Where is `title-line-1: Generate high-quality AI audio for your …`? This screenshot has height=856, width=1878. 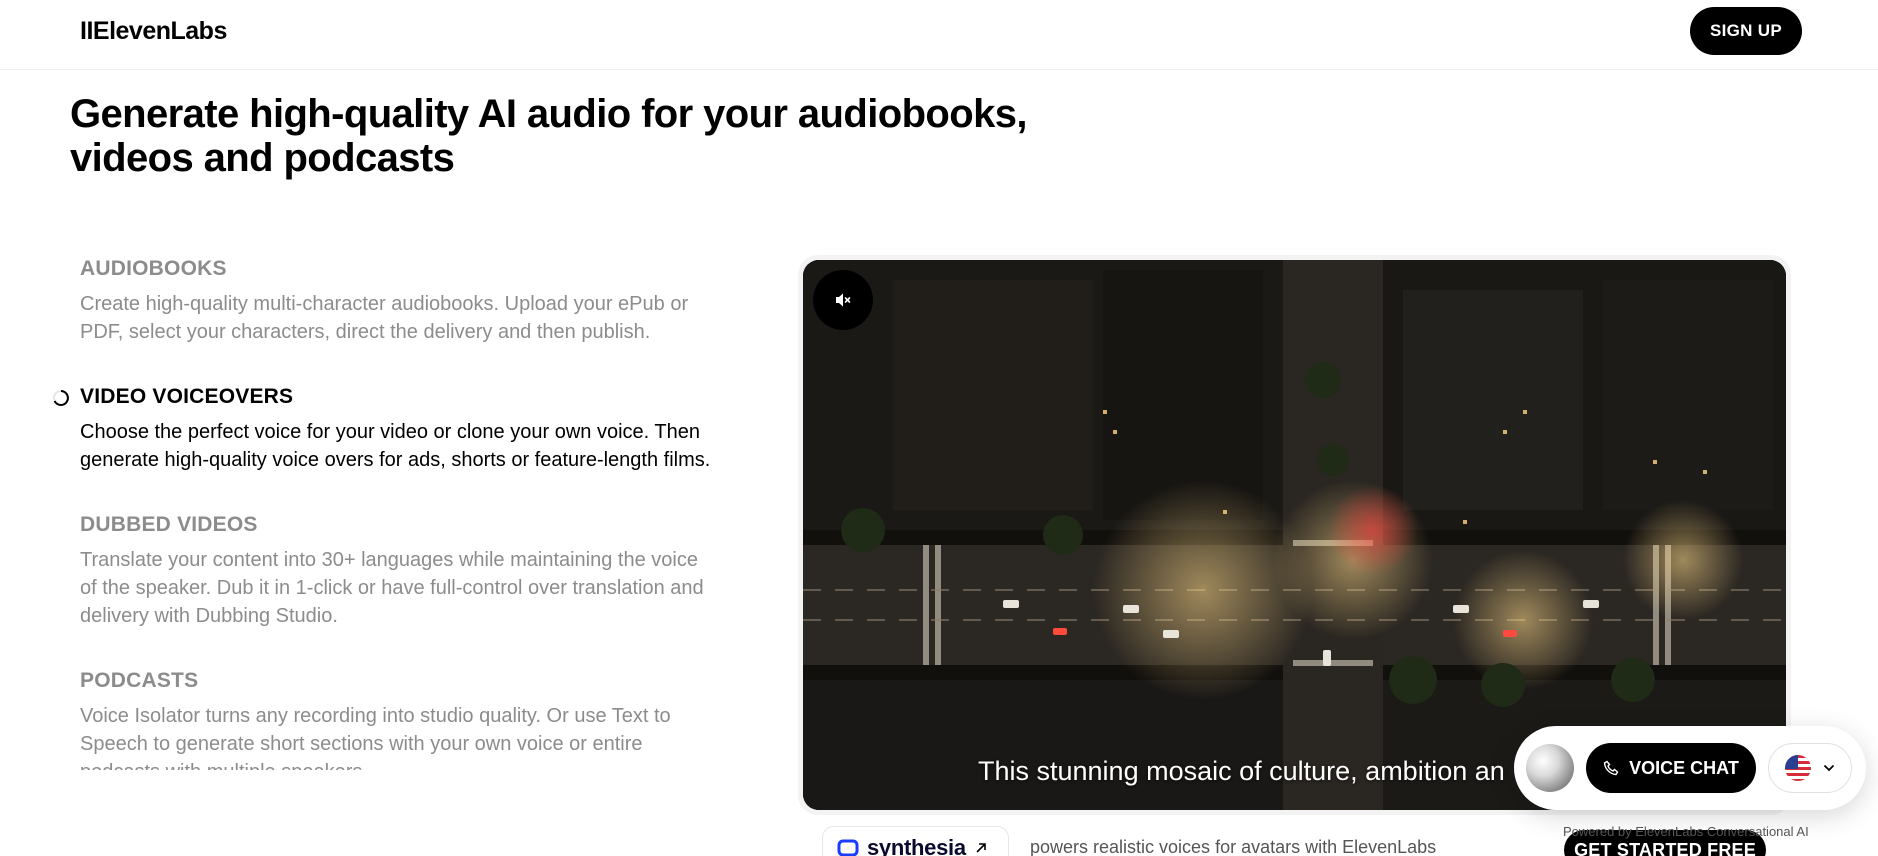
title-line-1: Generate high-quality AI audio for your … is located at coordinates (548, 114).